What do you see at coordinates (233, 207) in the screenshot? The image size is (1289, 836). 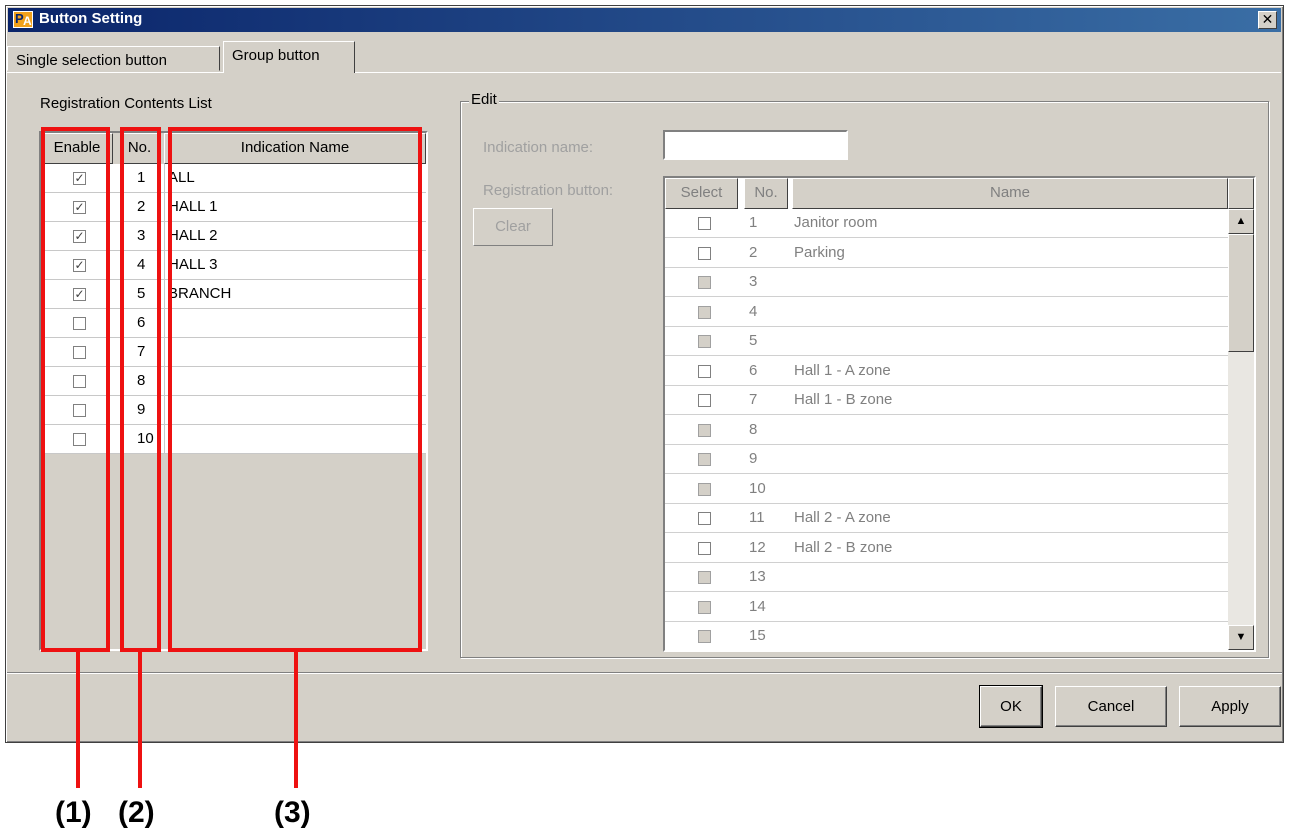 I see `list-row: ✓ 2 HALL 1` at bounding box center [233, 207].